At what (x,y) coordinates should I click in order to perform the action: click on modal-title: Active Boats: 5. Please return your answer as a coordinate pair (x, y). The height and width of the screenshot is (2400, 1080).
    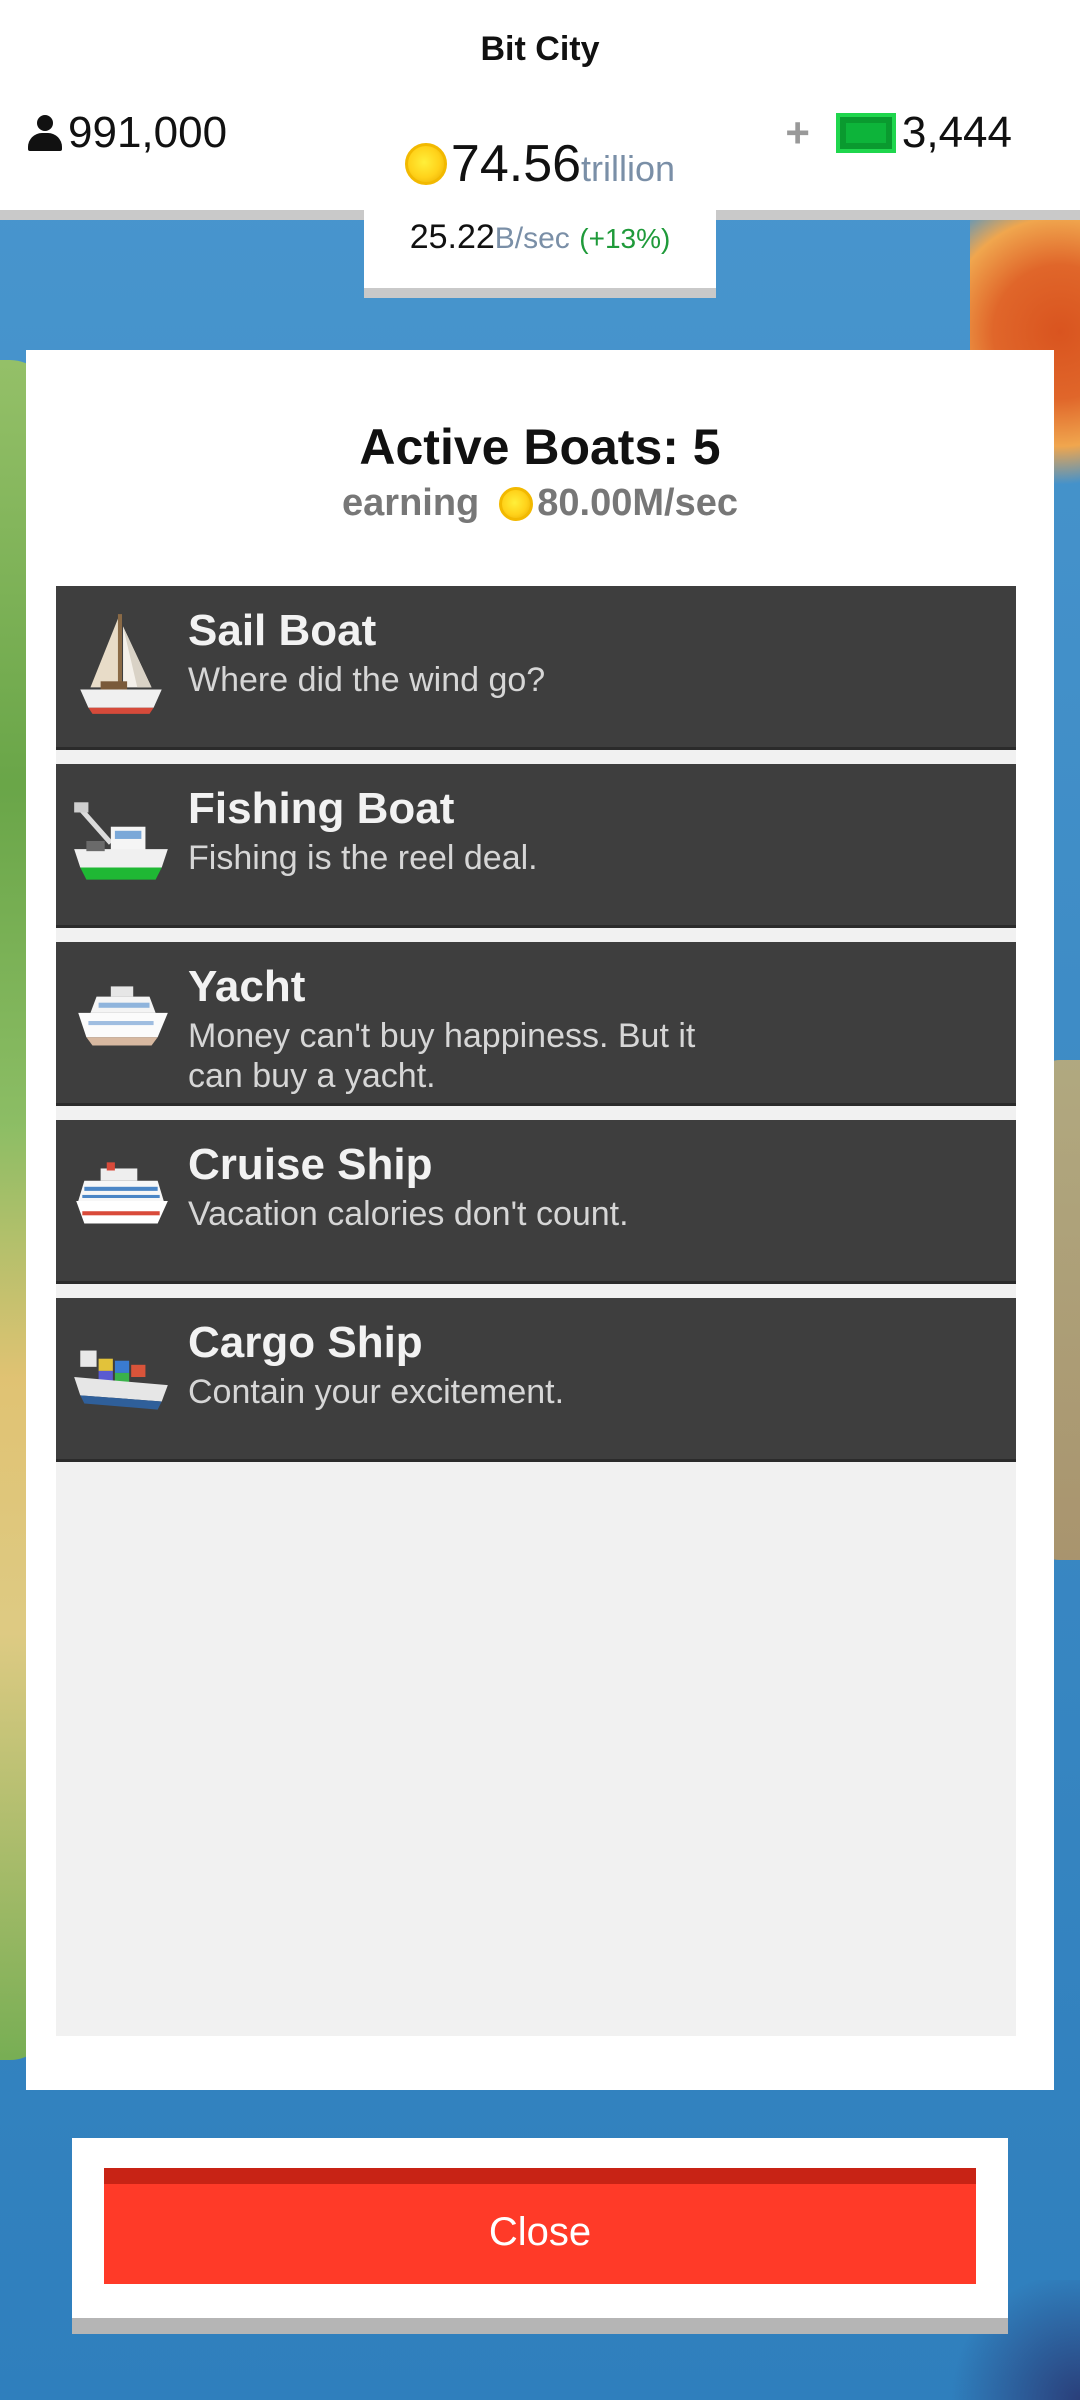
    Looking at the image, I should click on (540, 447).